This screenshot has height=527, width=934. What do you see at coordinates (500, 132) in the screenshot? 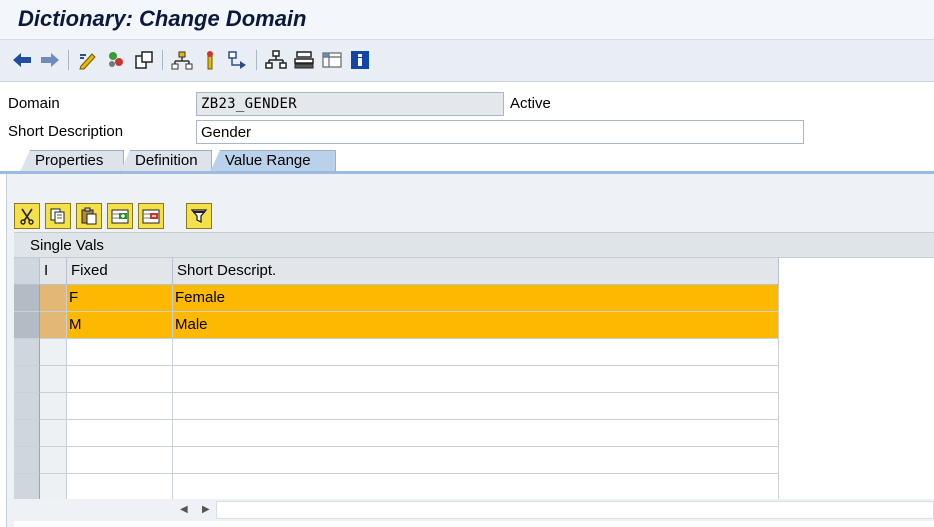
I see `short-description-field: Gender` at bounding box center [500, 132].